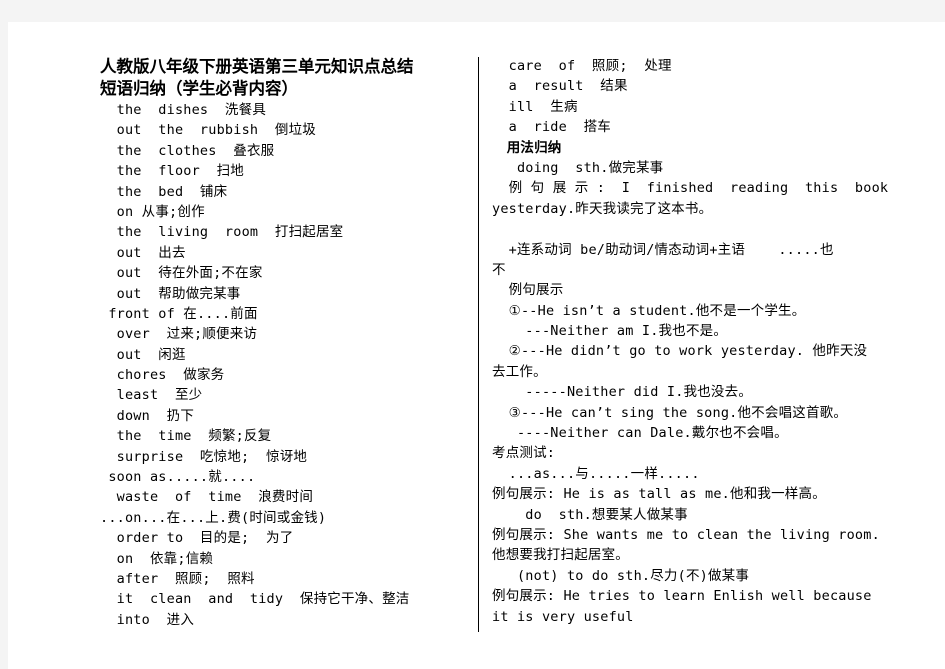 The width and height of the screenshot is (945, 669). Describe the element at coordinates (187, 150) in the screenshot. I see `phrase-item: the clothes 叠衣服` at that location.